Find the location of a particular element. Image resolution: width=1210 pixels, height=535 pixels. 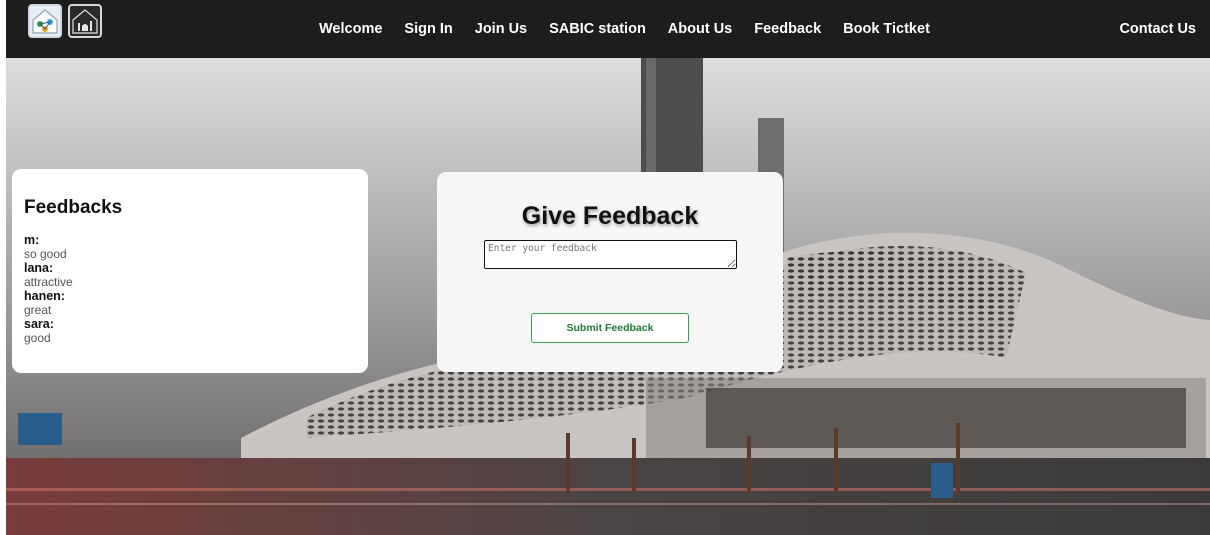

give-feedback-card: Give Feedback Submit Feedback is located at coordinates (610, 272).